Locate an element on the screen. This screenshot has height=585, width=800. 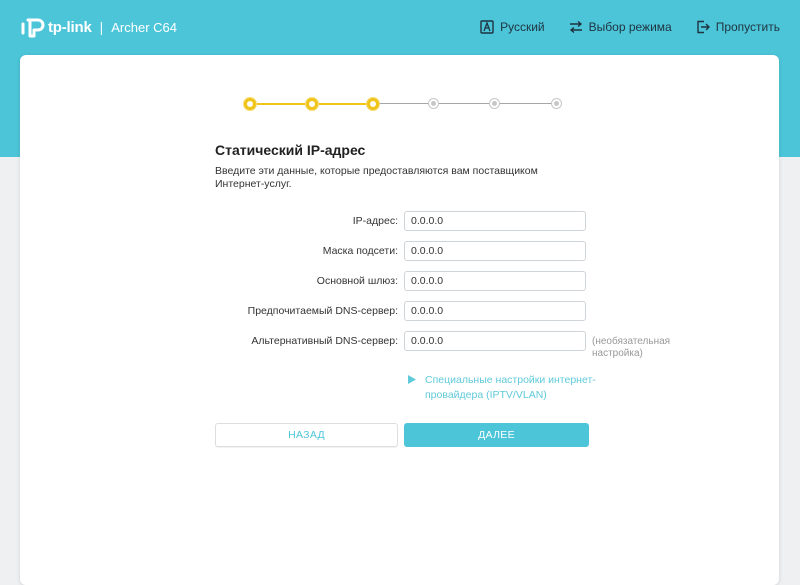
secondary-dns-row: Альтернативный DNS-сервер: is located at coordinates (383, 341).